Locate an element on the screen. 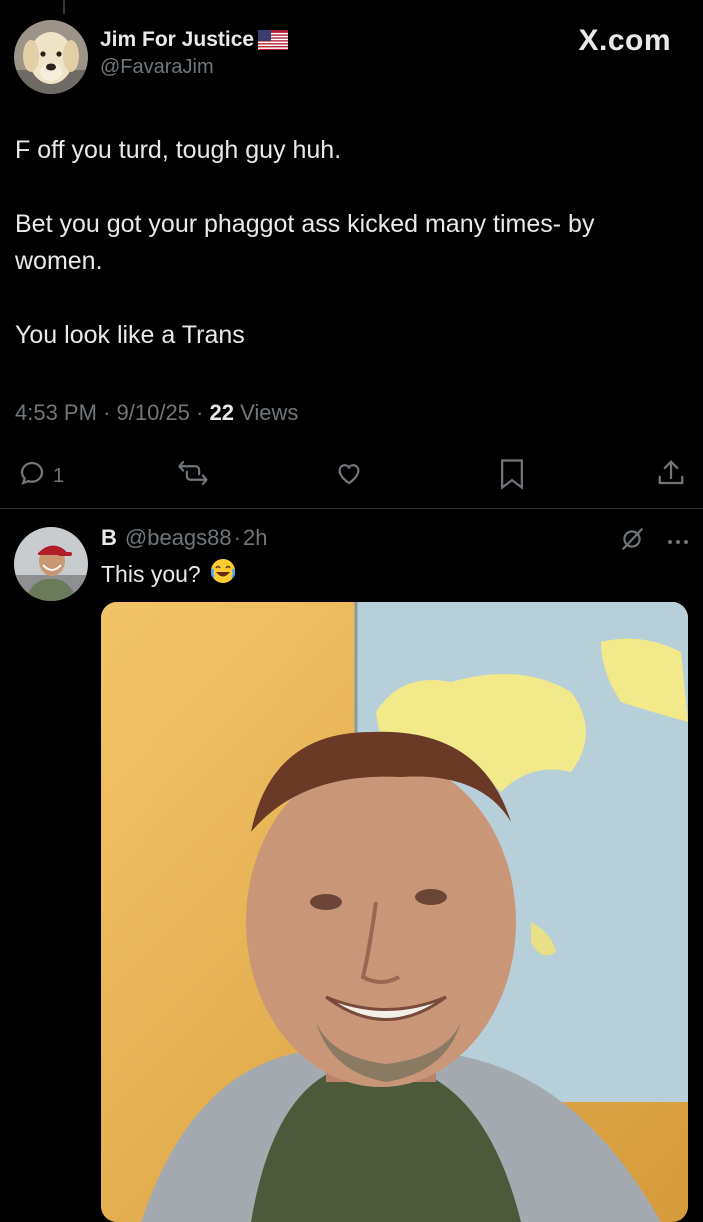  action-bar: 1 is located at coordinates (351, 473).